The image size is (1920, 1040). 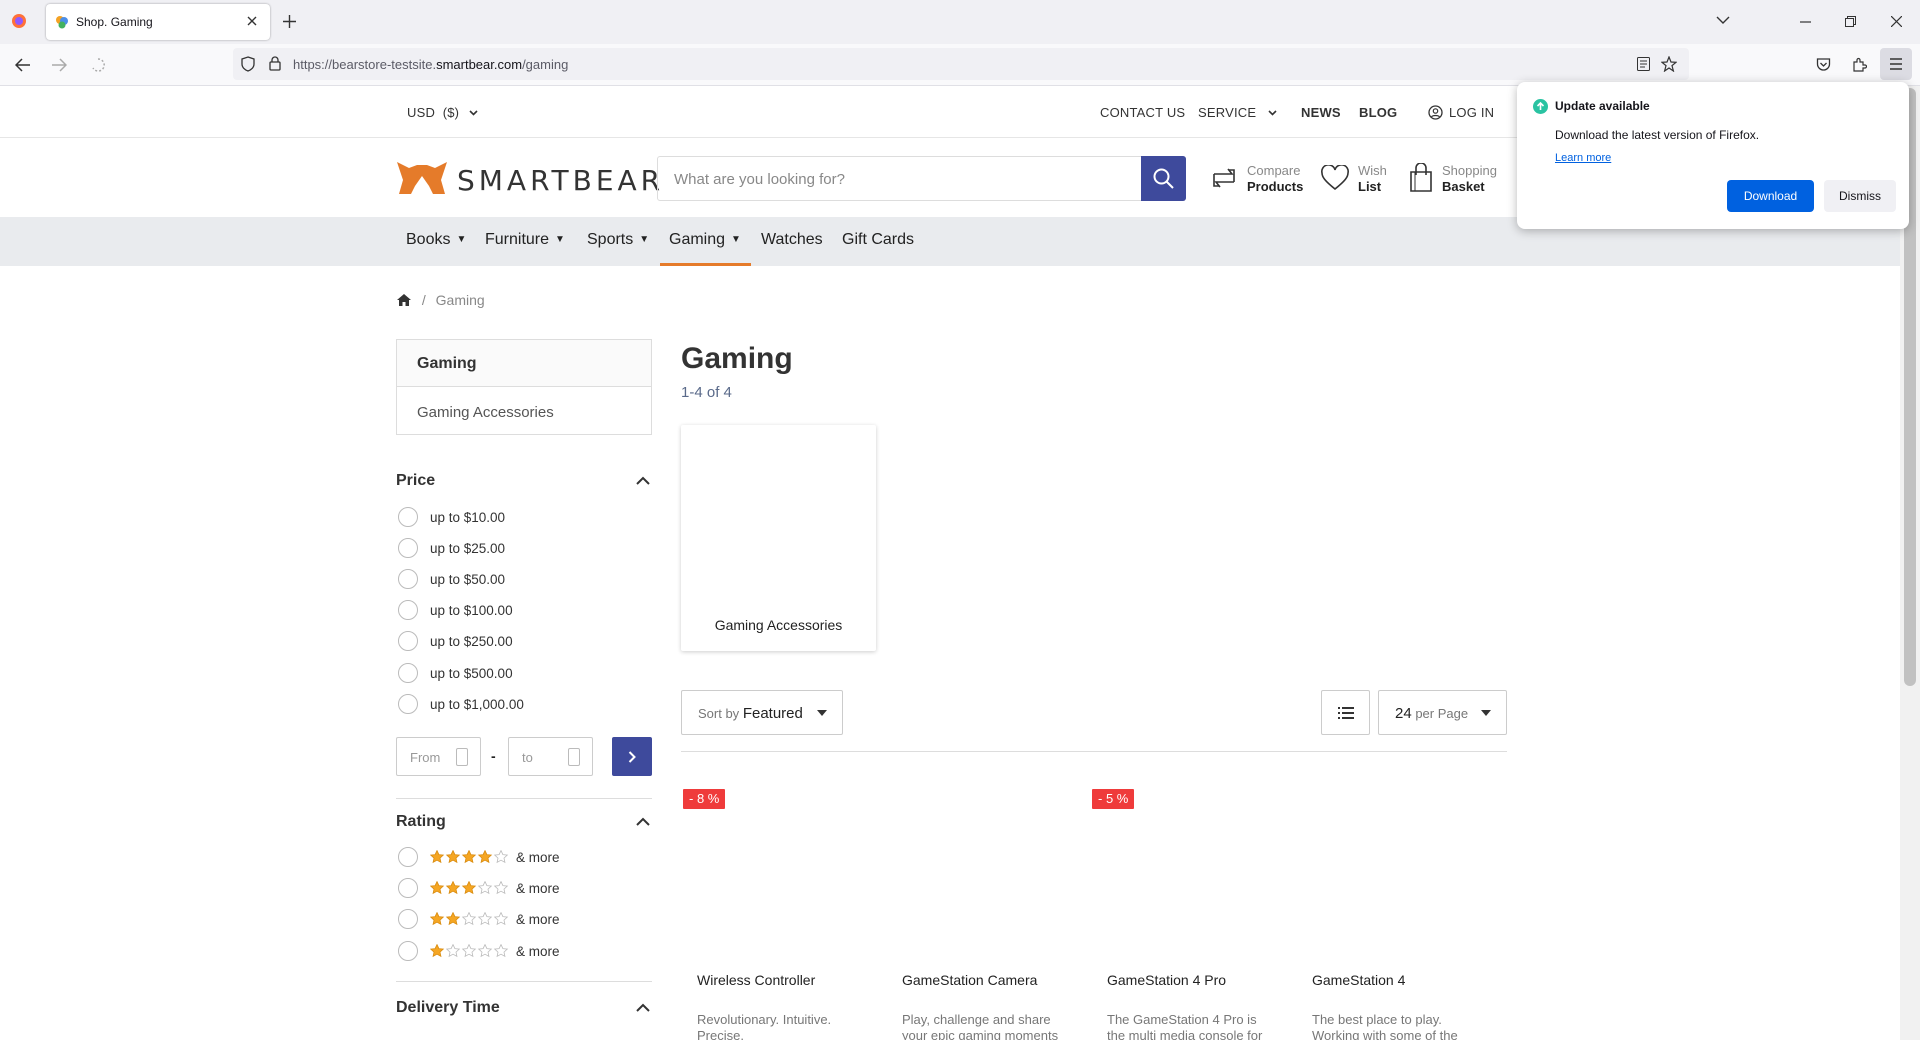 What do you see at coordinates (969, 980) in the screenshot?
I see `product-name: GameStation Camera` at bounding box center [969, 980].